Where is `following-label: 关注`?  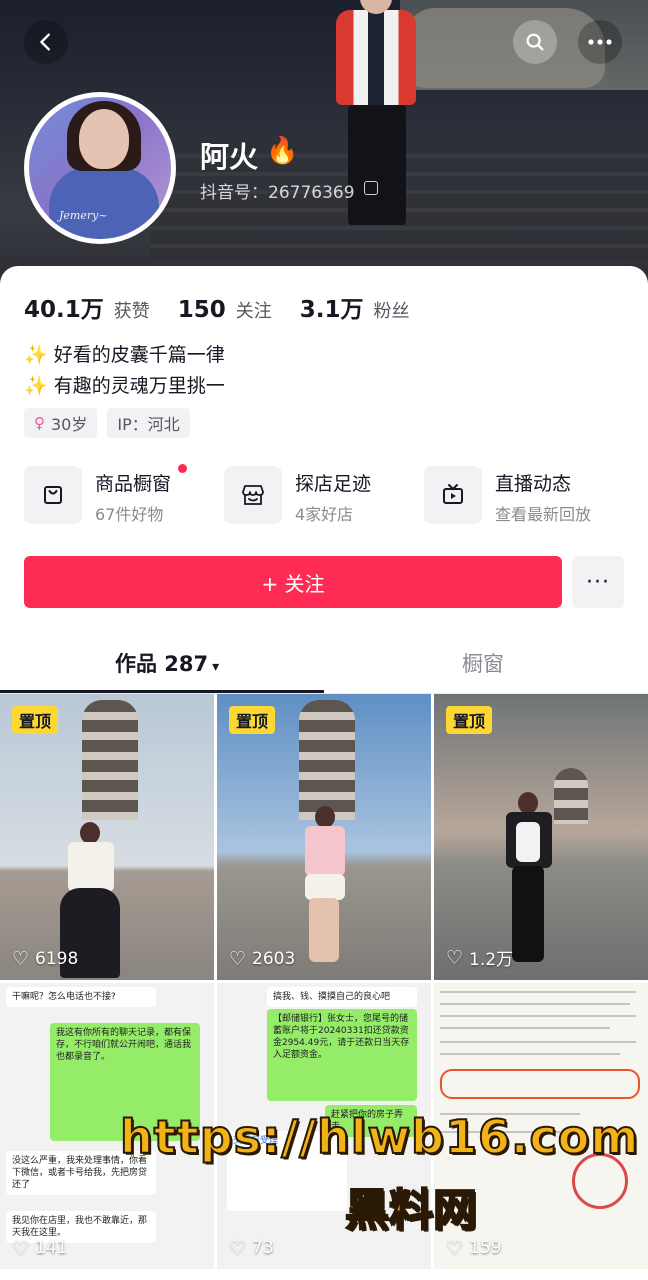 following-label: 关注 is located at coordinates (253, 311).